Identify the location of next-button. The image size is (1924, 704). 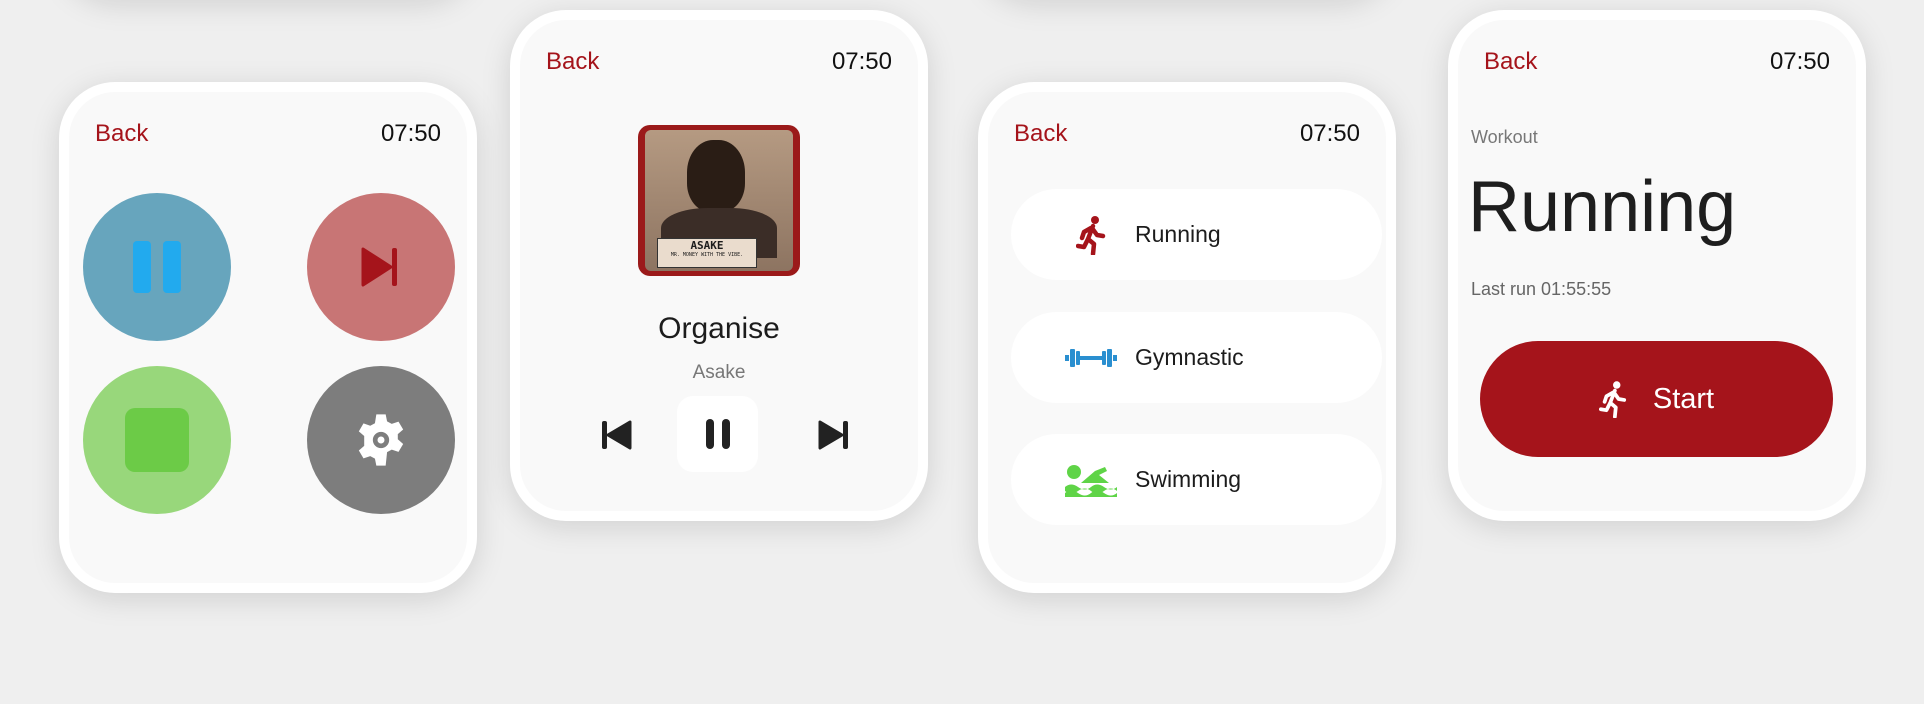
(833, 437).